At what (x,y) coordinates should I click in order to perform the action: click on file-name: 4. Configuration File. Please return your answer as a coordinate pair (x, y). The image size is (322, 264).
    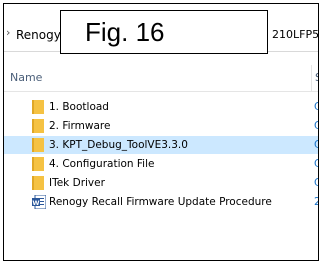
    Looking at the image, I should click on (102, 164).